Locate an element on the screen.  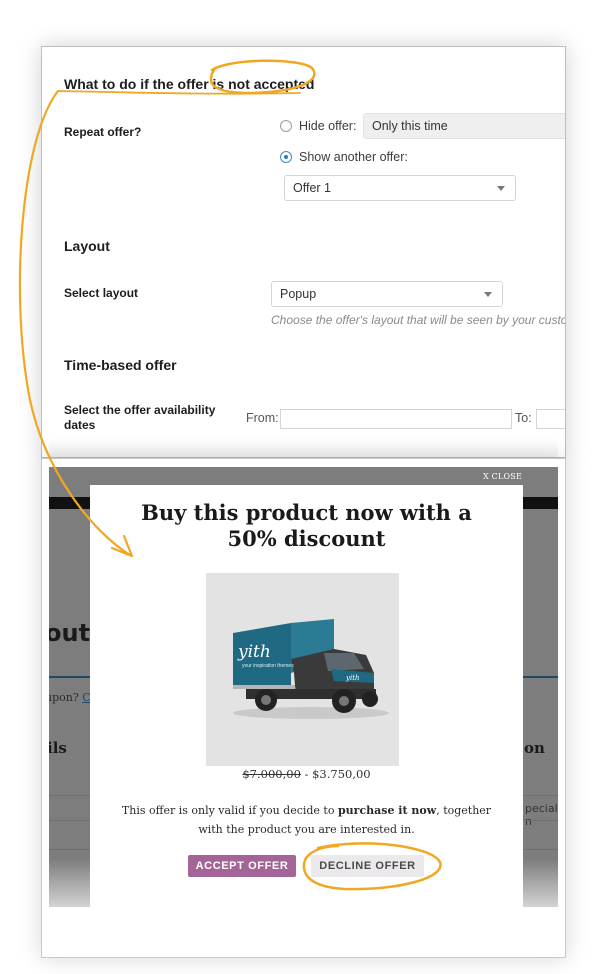
close-popup-button: X CLOSE is located at coordinates (502, 476).